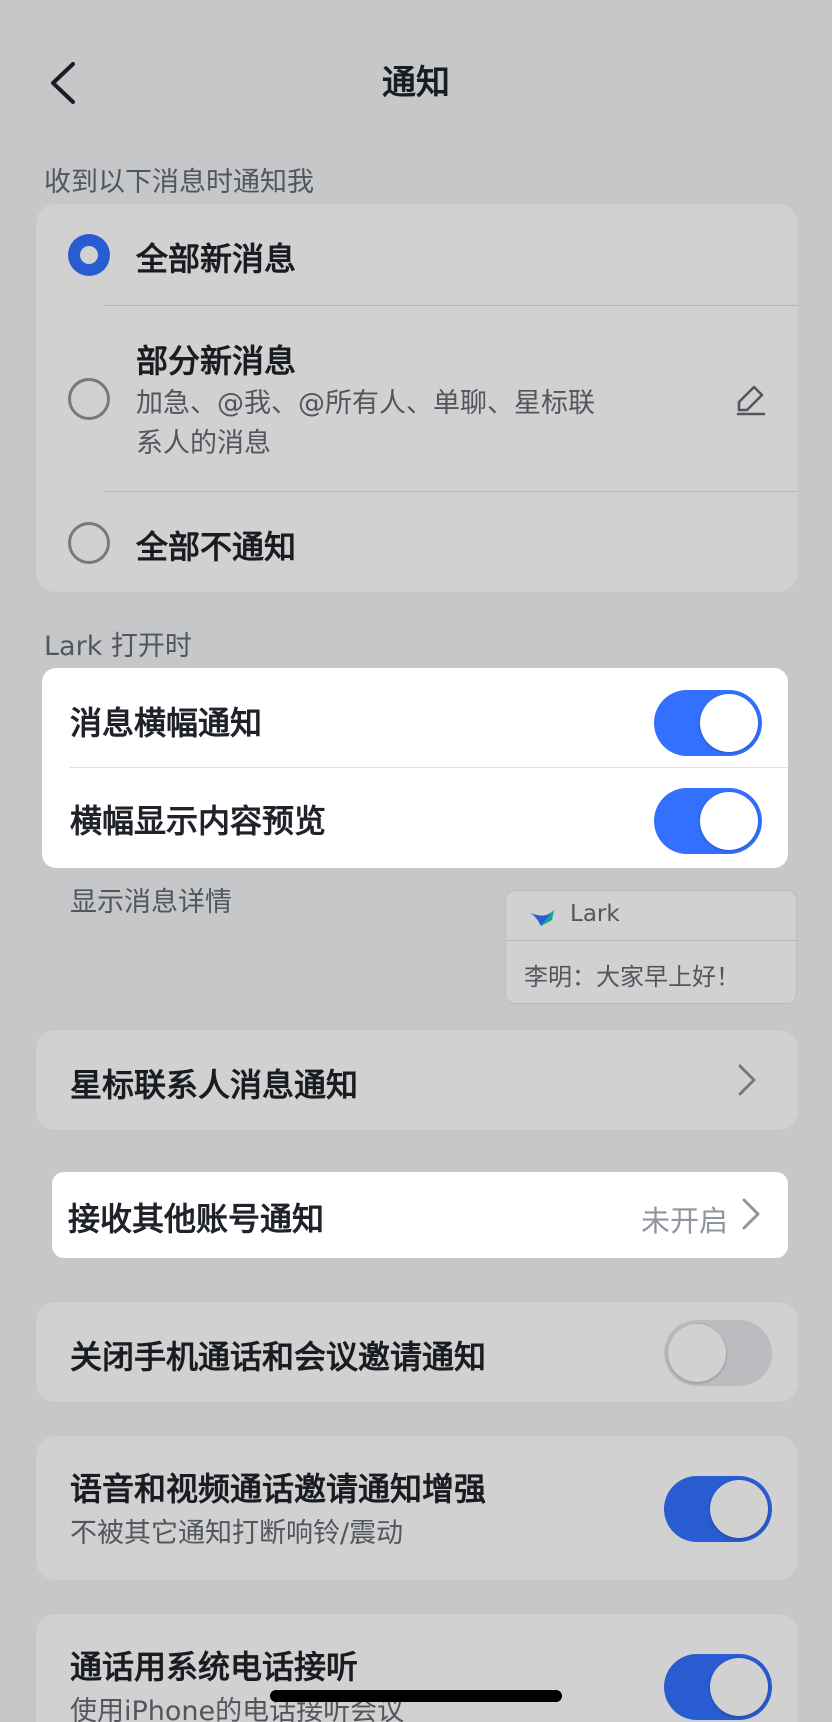 The height and width of the screenshot is (1722, 832). What do you see at coordinates (595, 914) in the screenshot?
I see `preview-app-name: Lark` at bounding box center [595, 914].